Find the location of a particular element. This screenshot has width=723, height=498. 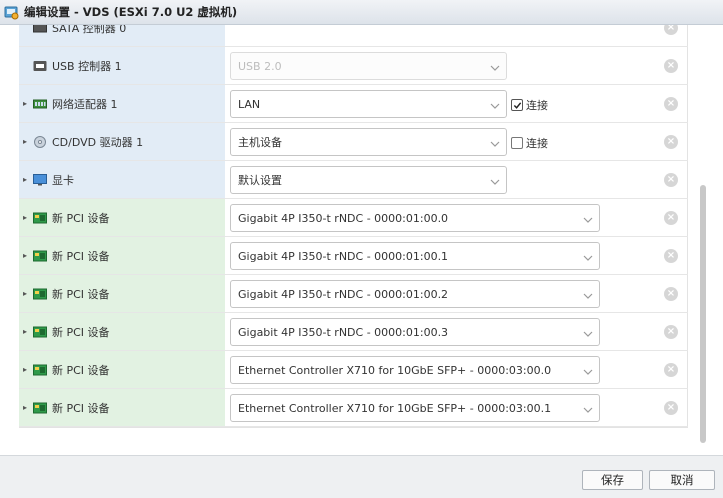

row-label: 网络适配器 1 is located at coordinates (85, 104).